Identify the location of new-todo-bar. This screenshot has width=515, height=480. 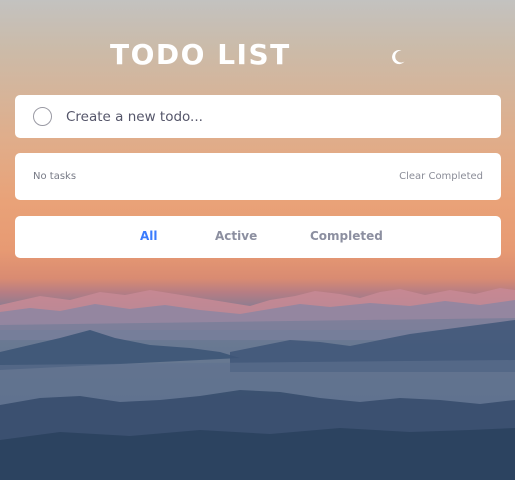
(258, 116).